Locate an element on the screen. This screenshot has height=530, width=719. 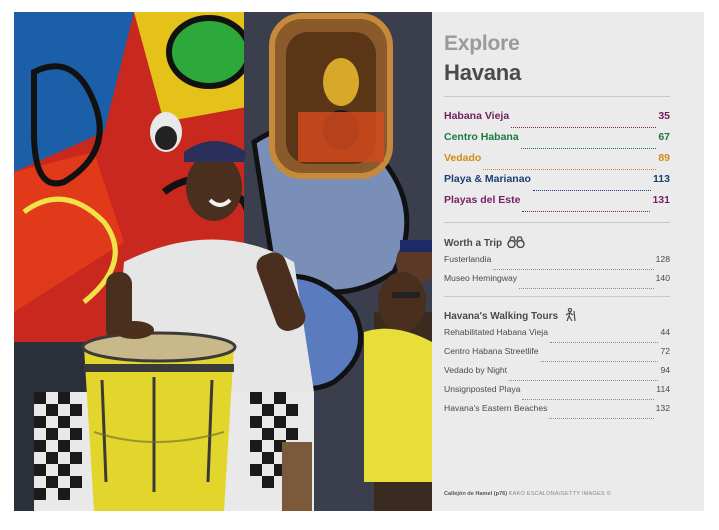
binoculars-icon is located at coordinates (516, 243).